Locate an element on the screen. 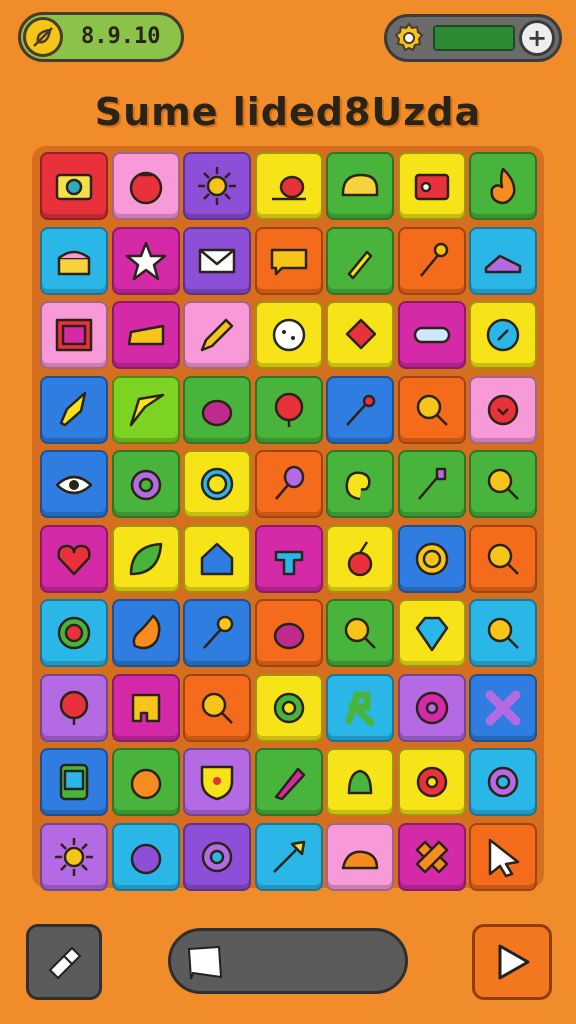 Image resolution: width=576 pixels, height=1024 pixels. add-button: + is located at coordinates (537, 38).